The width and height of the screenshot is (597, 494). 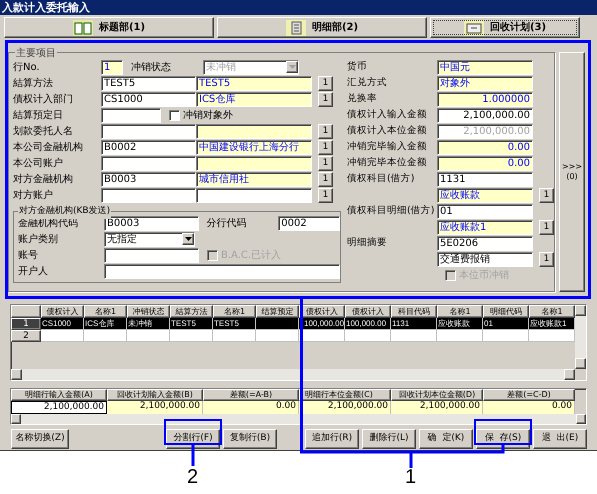 I want to click on row-number: 1, so click(x=26, y=324).